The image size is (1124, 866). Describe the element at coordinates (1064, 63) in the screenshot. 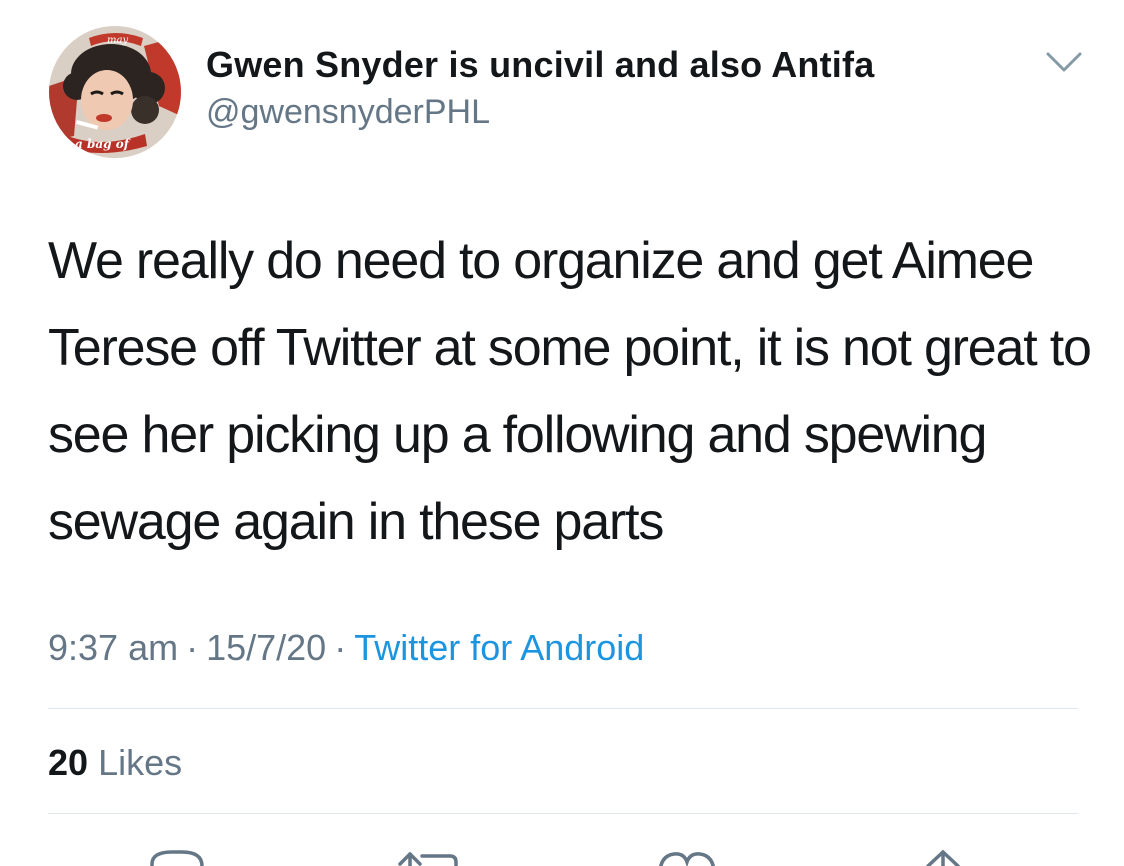

I see `chevron-down-icon` at that location.